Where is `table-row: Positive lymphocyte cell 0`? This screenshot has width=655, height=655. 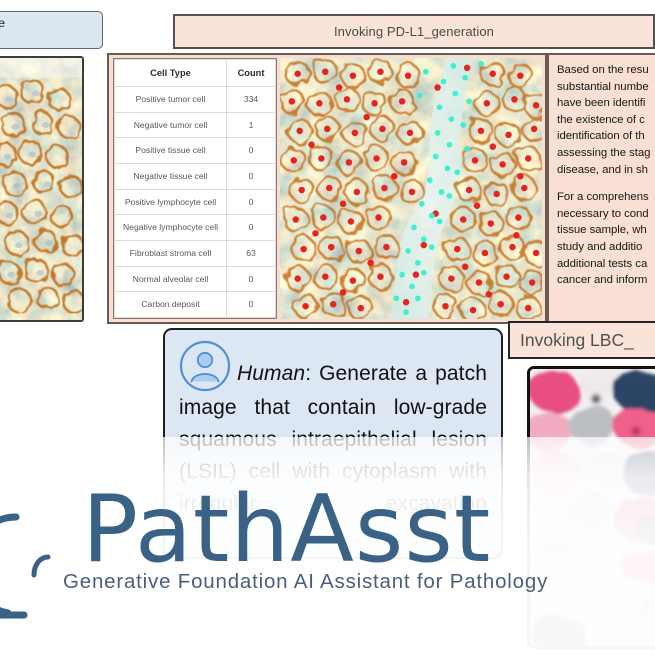 table-row: Positive lymphocyte cell 0 is located at coordinates (195, 202).